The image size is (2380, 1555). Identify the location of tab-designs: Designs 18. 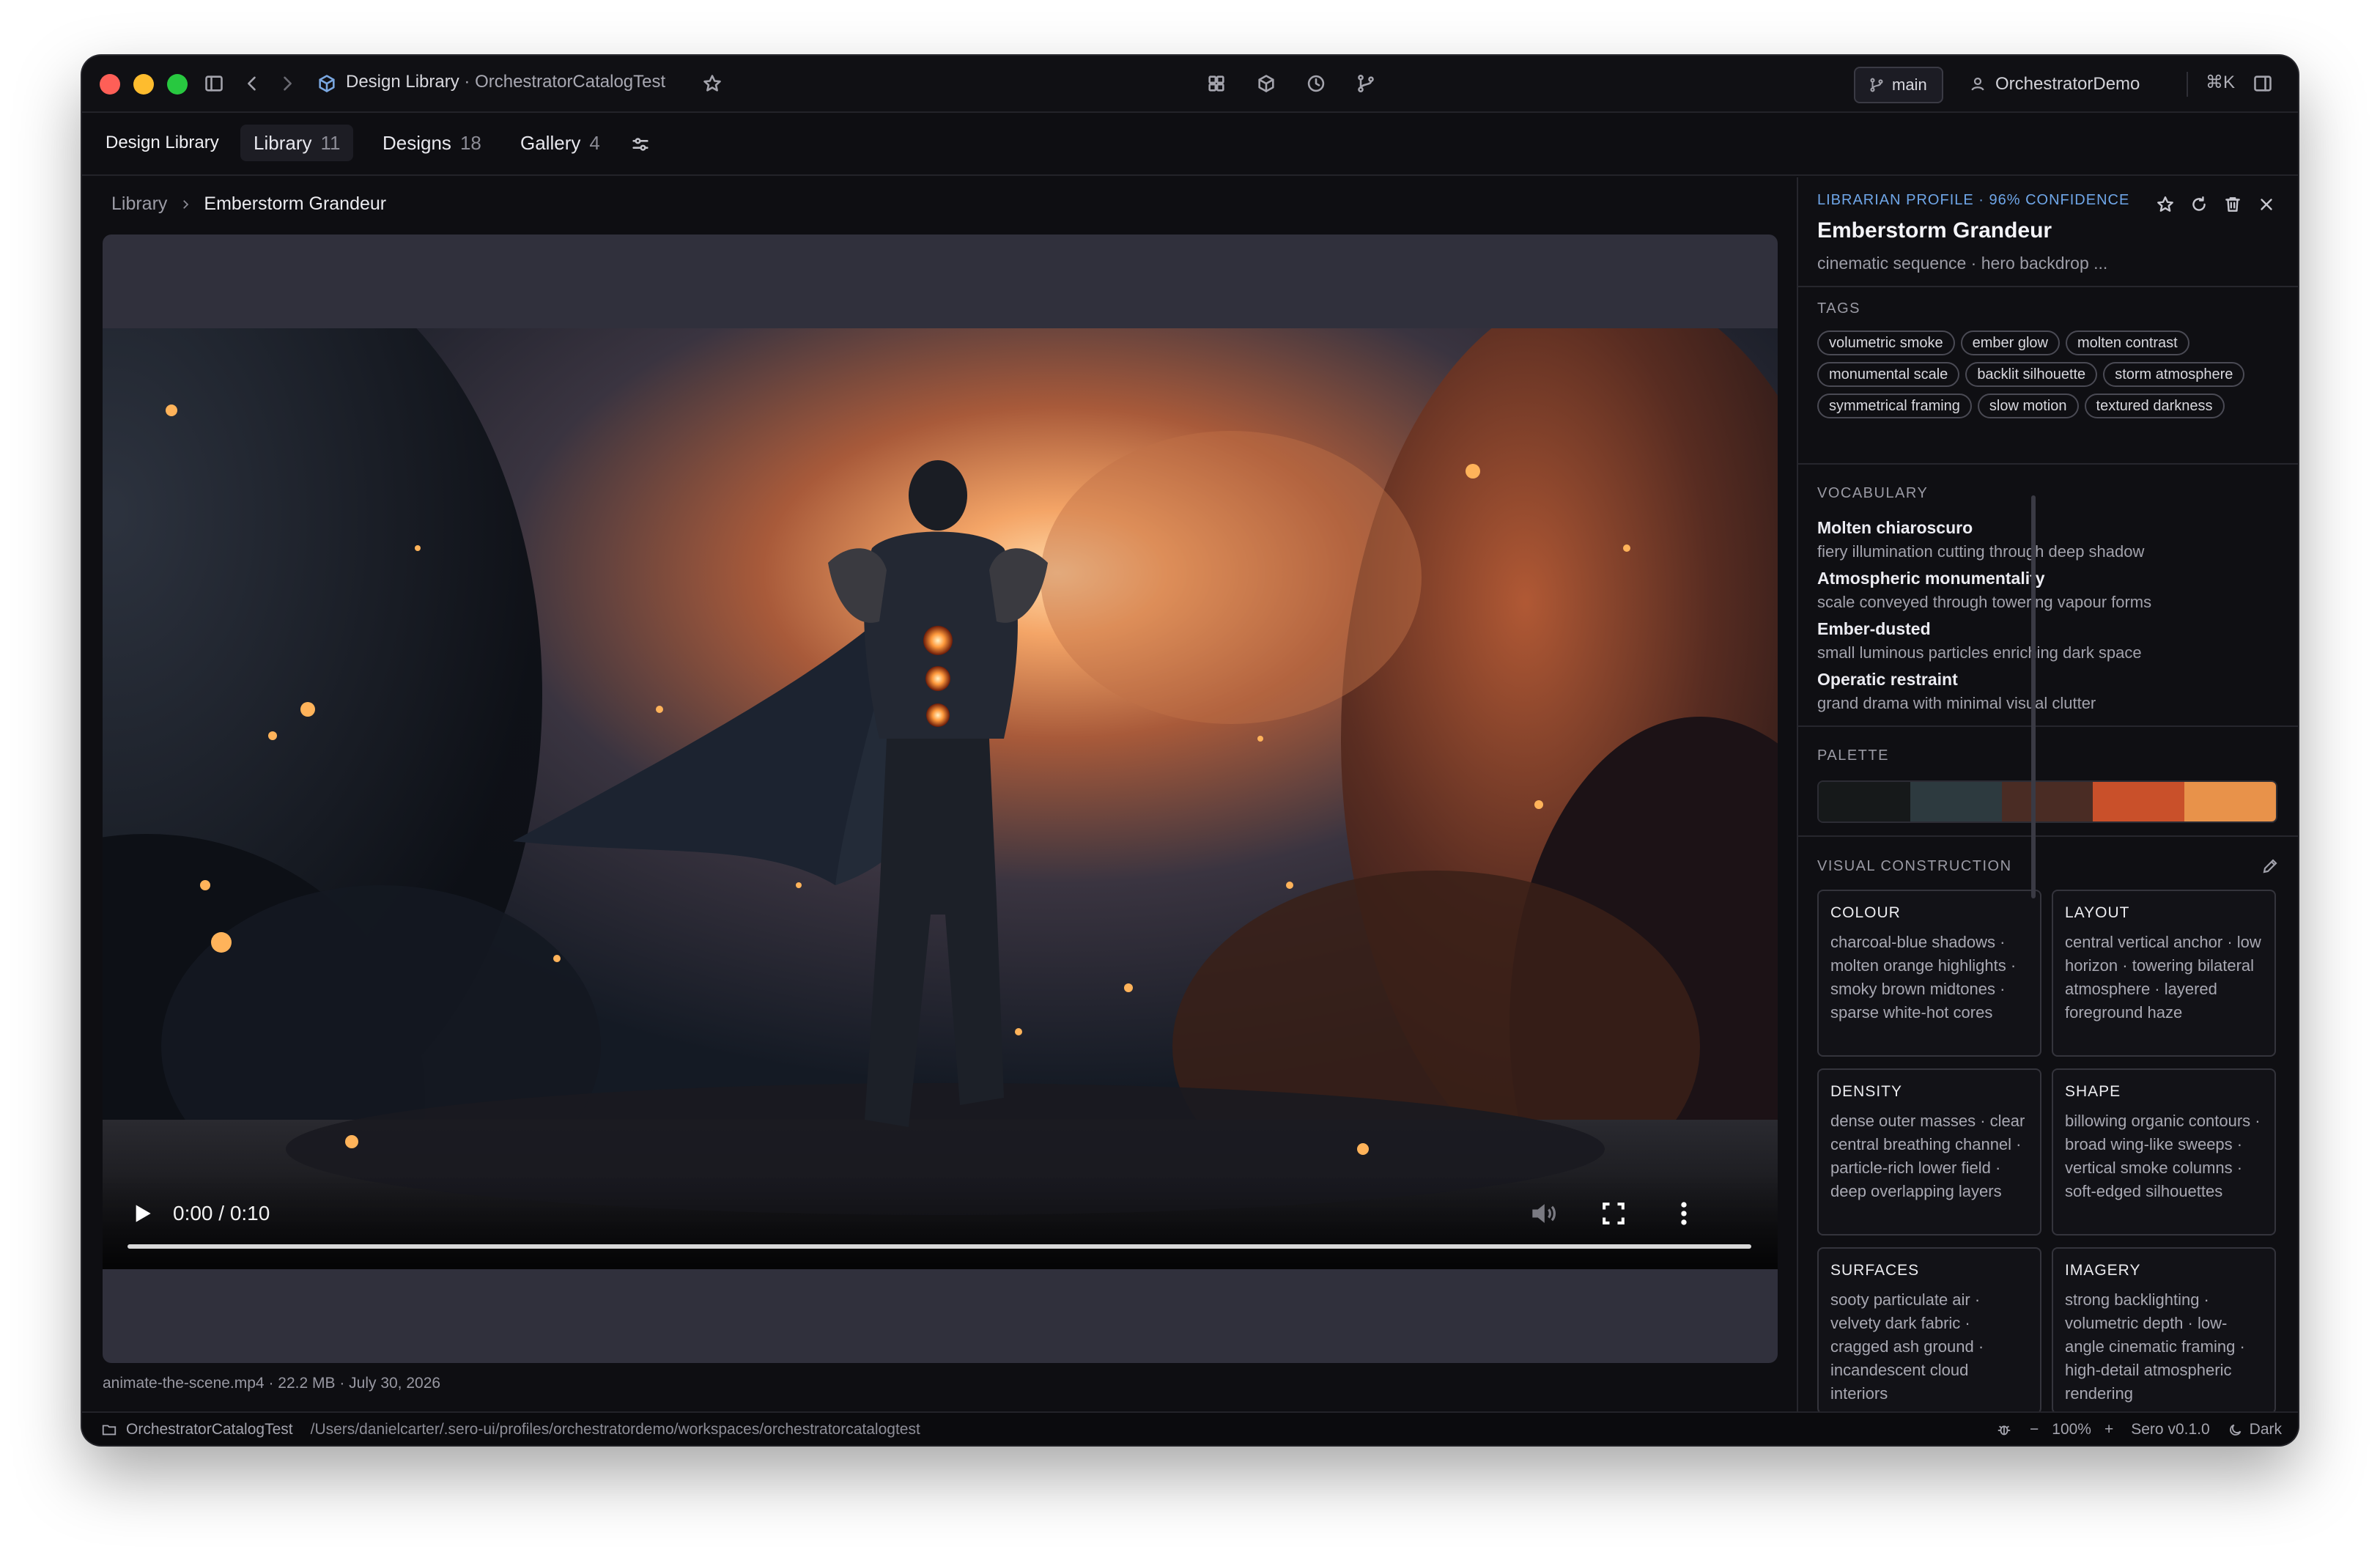
(432, 143).